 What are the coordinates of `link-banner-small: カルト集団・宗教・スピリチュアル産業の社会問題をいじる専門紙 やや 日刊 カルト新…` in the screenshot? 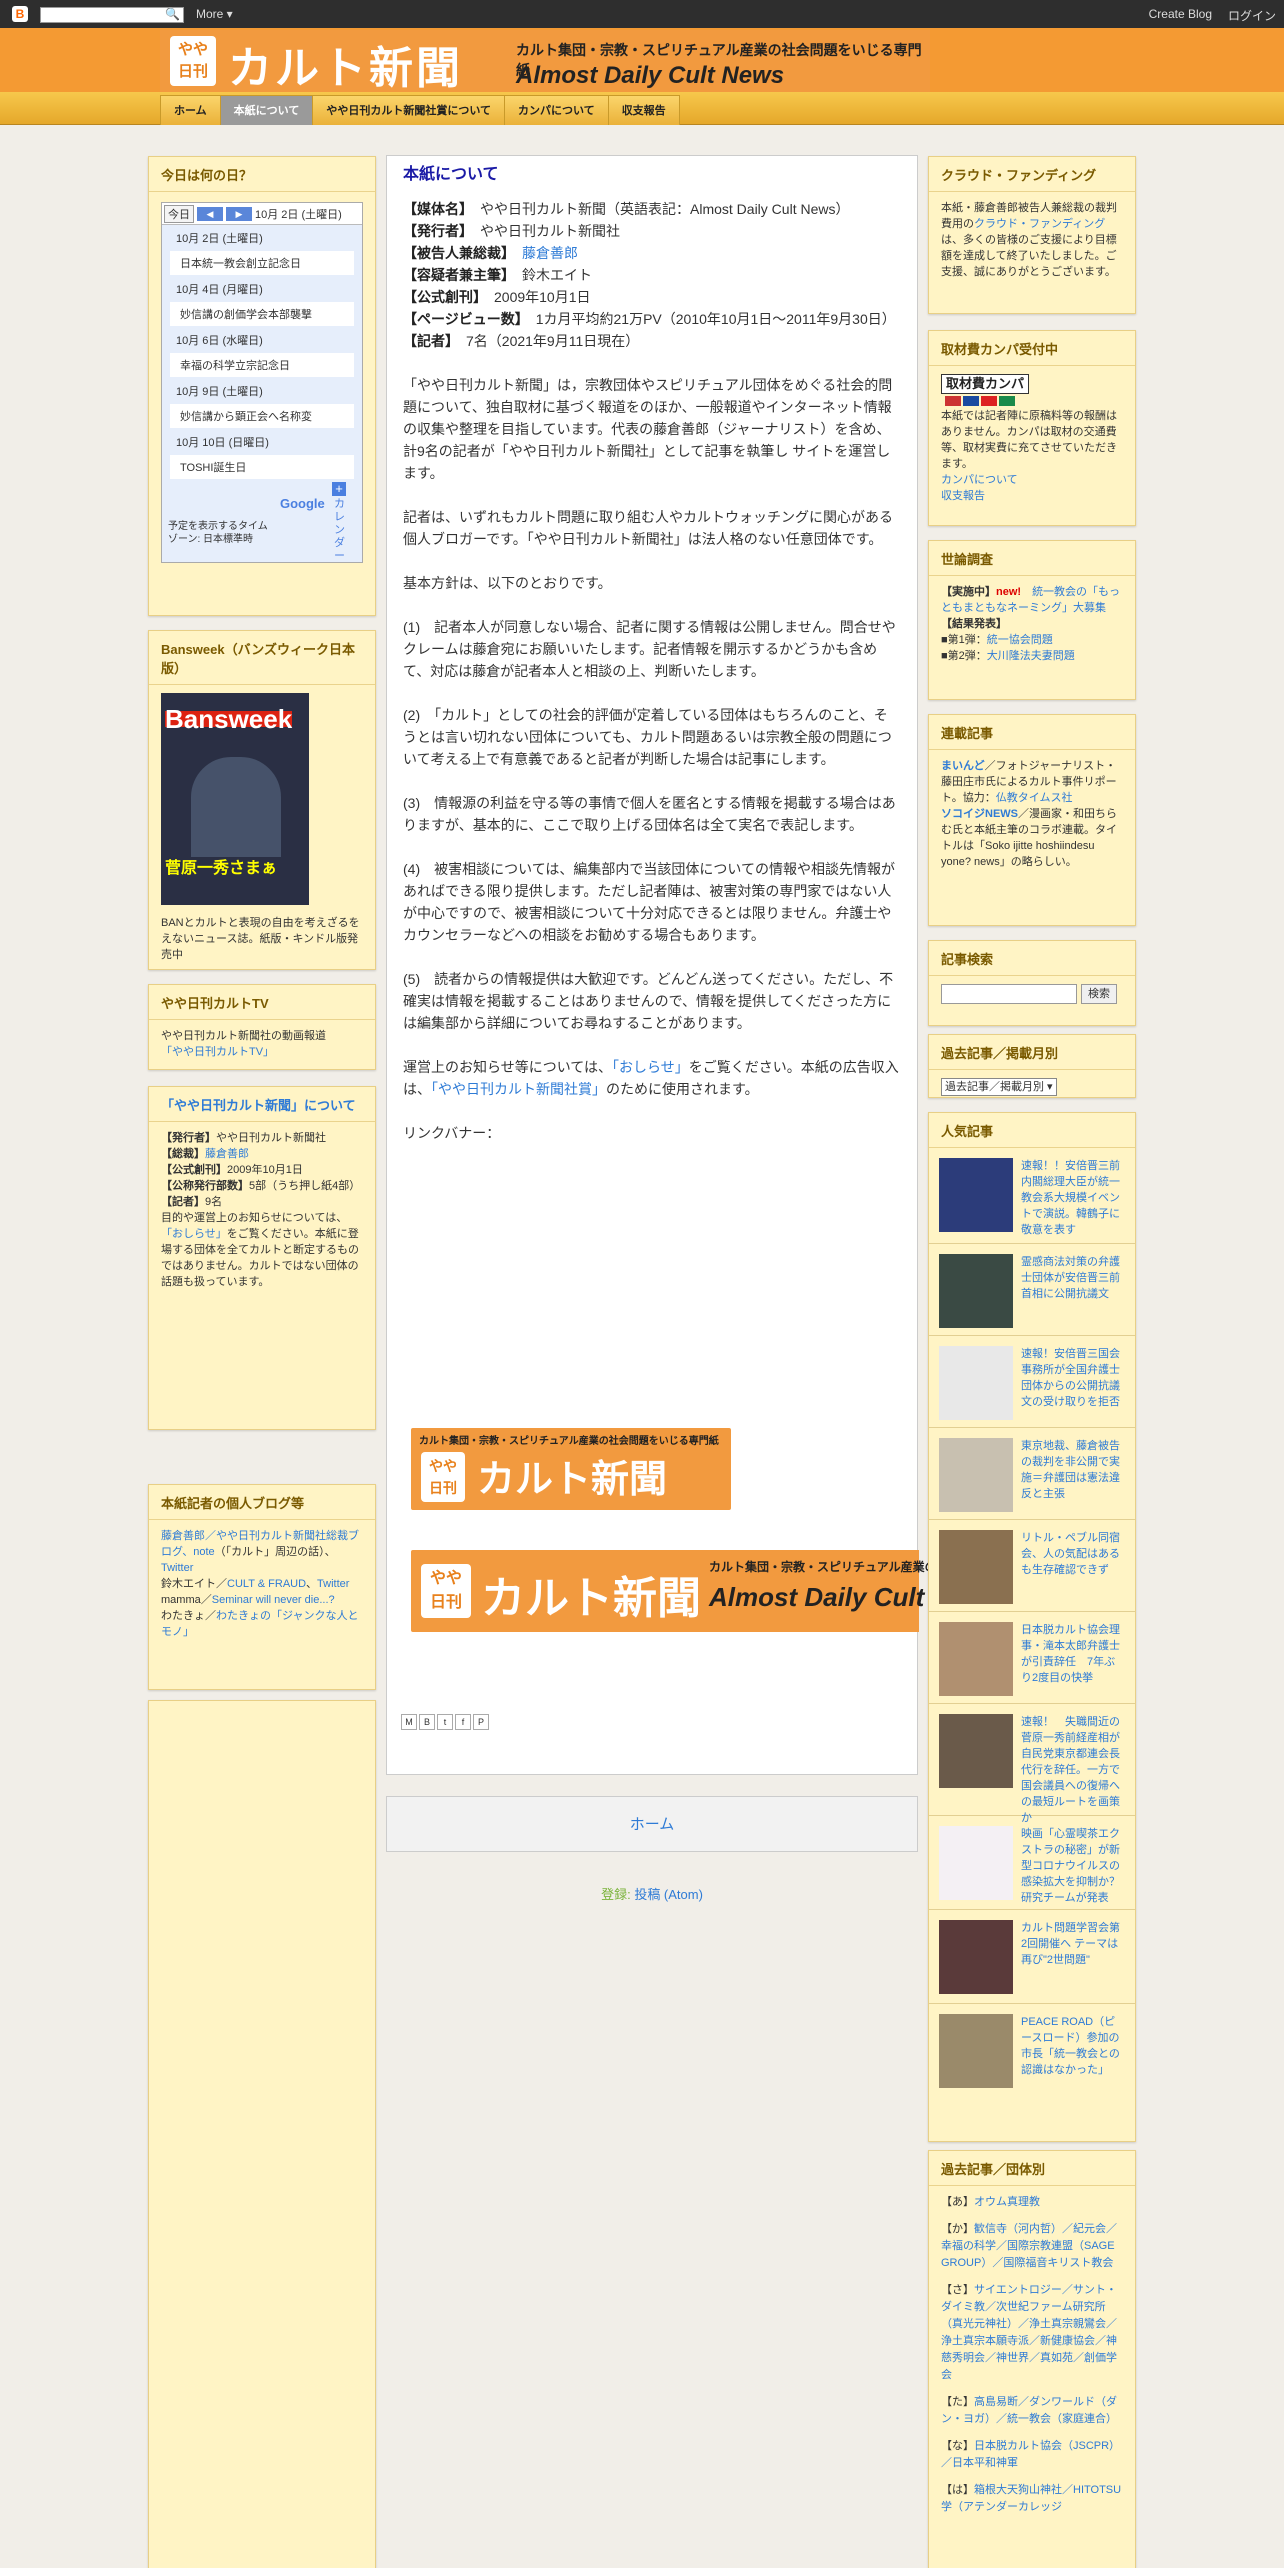 It's located at (571, 1469).